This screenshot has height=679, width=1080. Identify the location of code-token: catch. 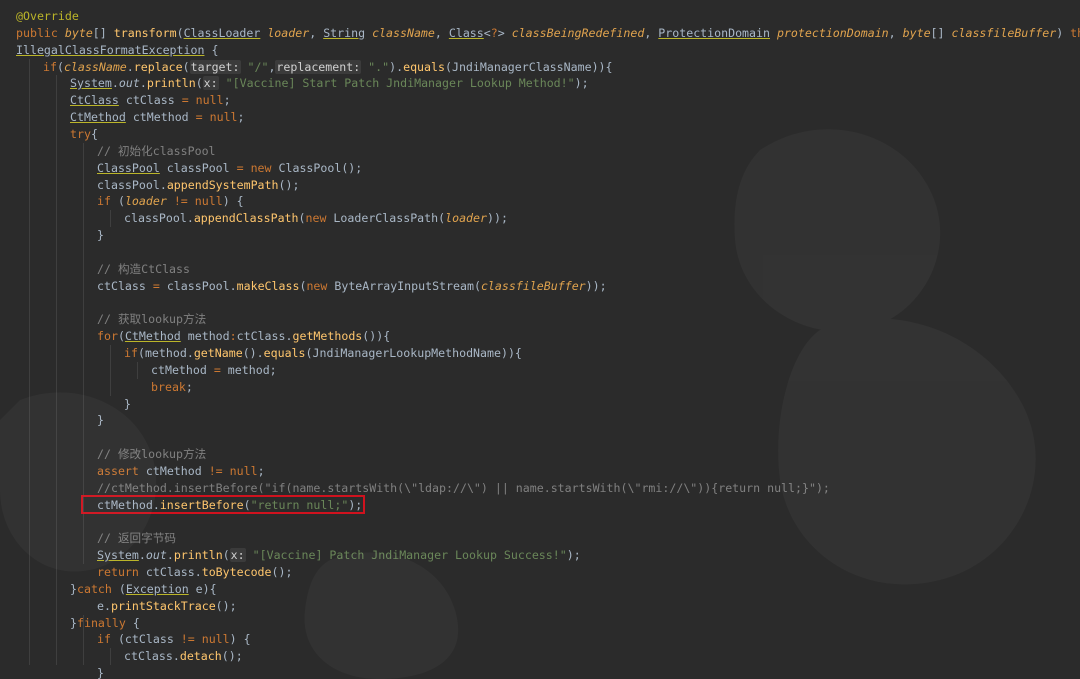
(97, 588).